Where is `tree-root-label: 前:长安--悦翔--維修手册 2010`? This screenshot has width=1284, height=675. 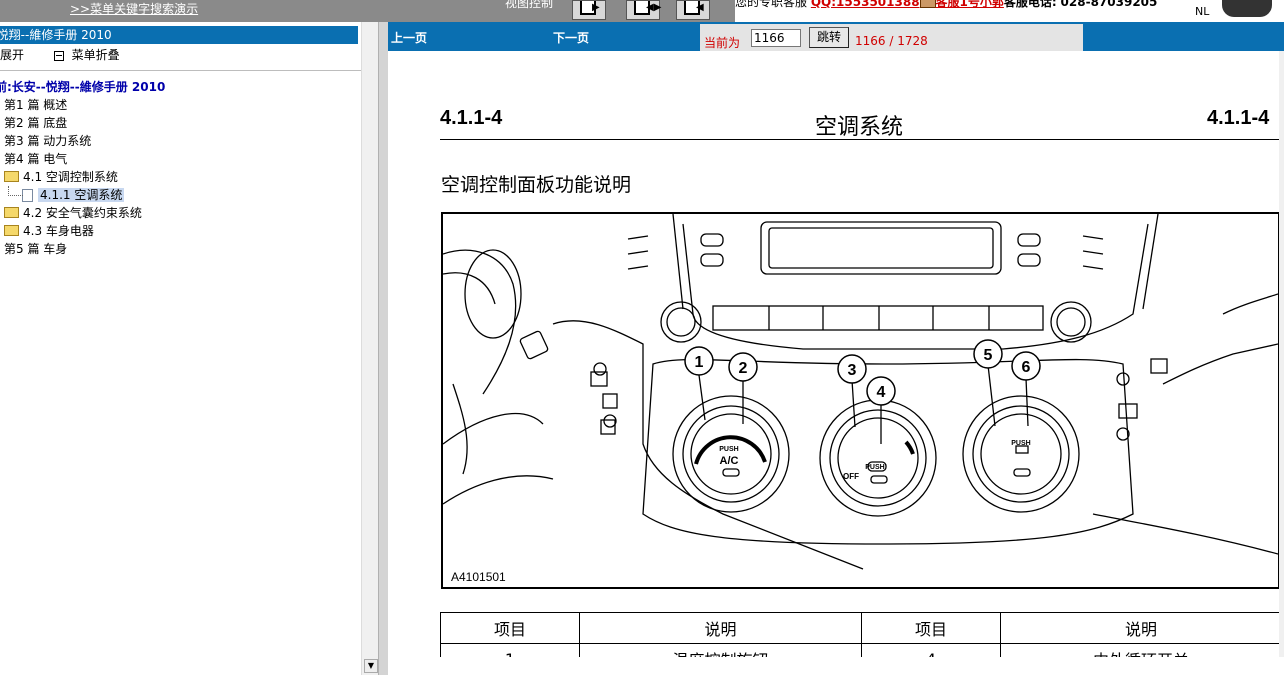
tree-root-label: 前:长安--悦翔--維修手册 2010 is located at coordinates (83, 87).